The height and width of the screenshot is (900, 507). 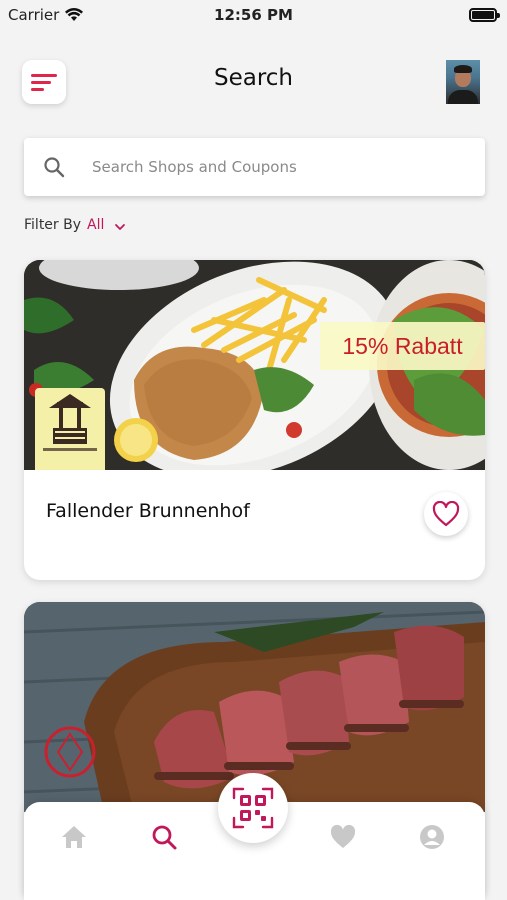 I want to click on profile-icon, so click(x=432, y=837).